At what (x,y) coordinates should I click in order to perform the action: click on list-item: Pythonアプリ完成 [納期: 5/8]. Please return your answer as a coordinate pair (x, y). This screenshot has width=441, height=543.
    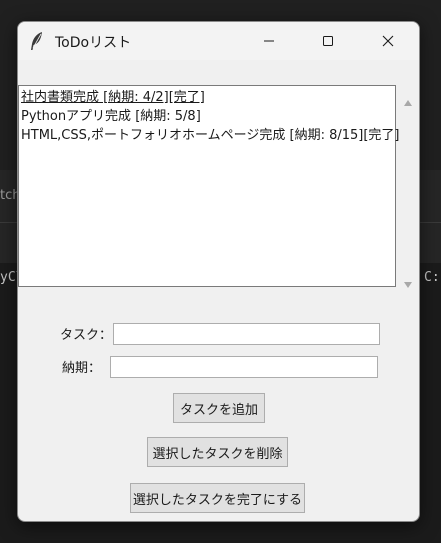
    Looking at the image, I should click on (111, 117).